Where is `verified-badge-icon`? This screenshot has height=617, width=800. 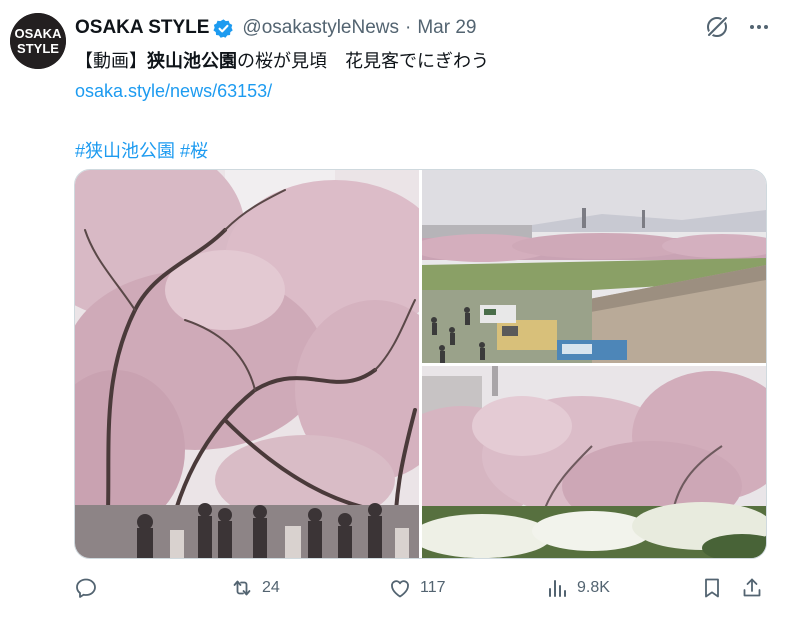 verified-badge-icon is located at coordinates (223, 28).